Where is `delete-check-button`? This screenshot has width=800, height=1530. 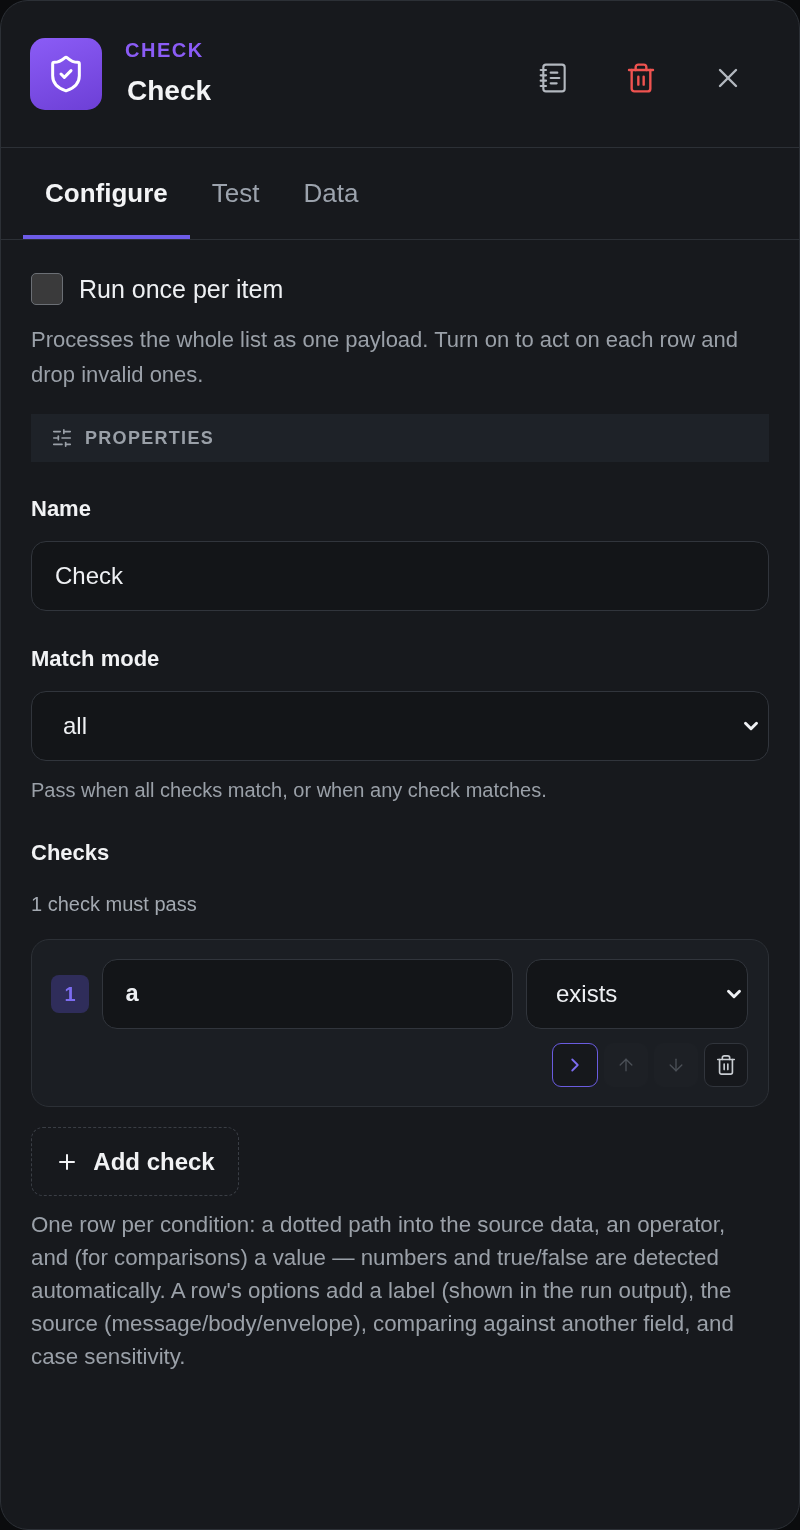 delete-check-button is located at coordinates (726, 1065).